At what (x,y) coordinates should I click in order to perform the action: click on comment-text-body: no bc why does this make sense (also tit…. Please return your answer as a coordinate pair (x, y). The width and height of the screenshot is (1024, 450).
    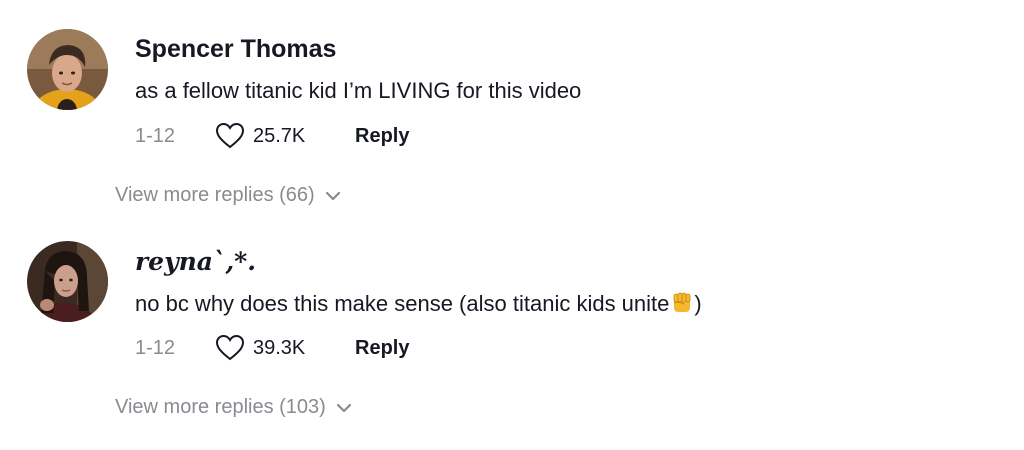
    Looking at the image, I should click on (402, 303).